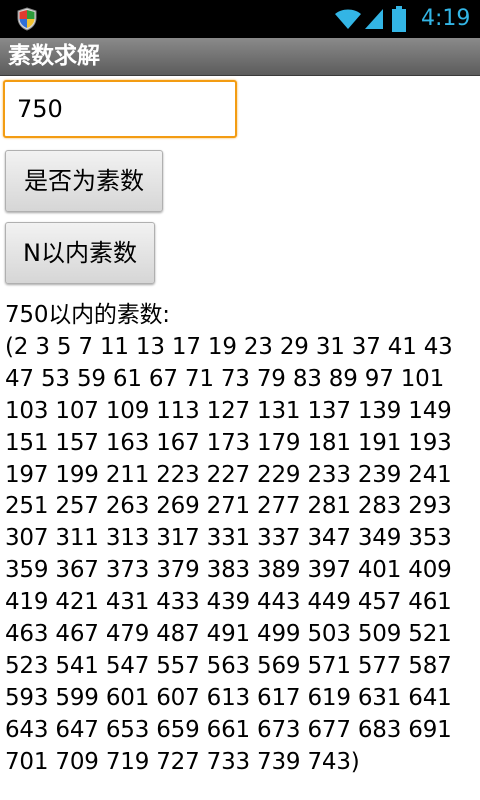  I want to click on result-line: 103 107 109 113 127 131 137 139 149, so click(228, 410).